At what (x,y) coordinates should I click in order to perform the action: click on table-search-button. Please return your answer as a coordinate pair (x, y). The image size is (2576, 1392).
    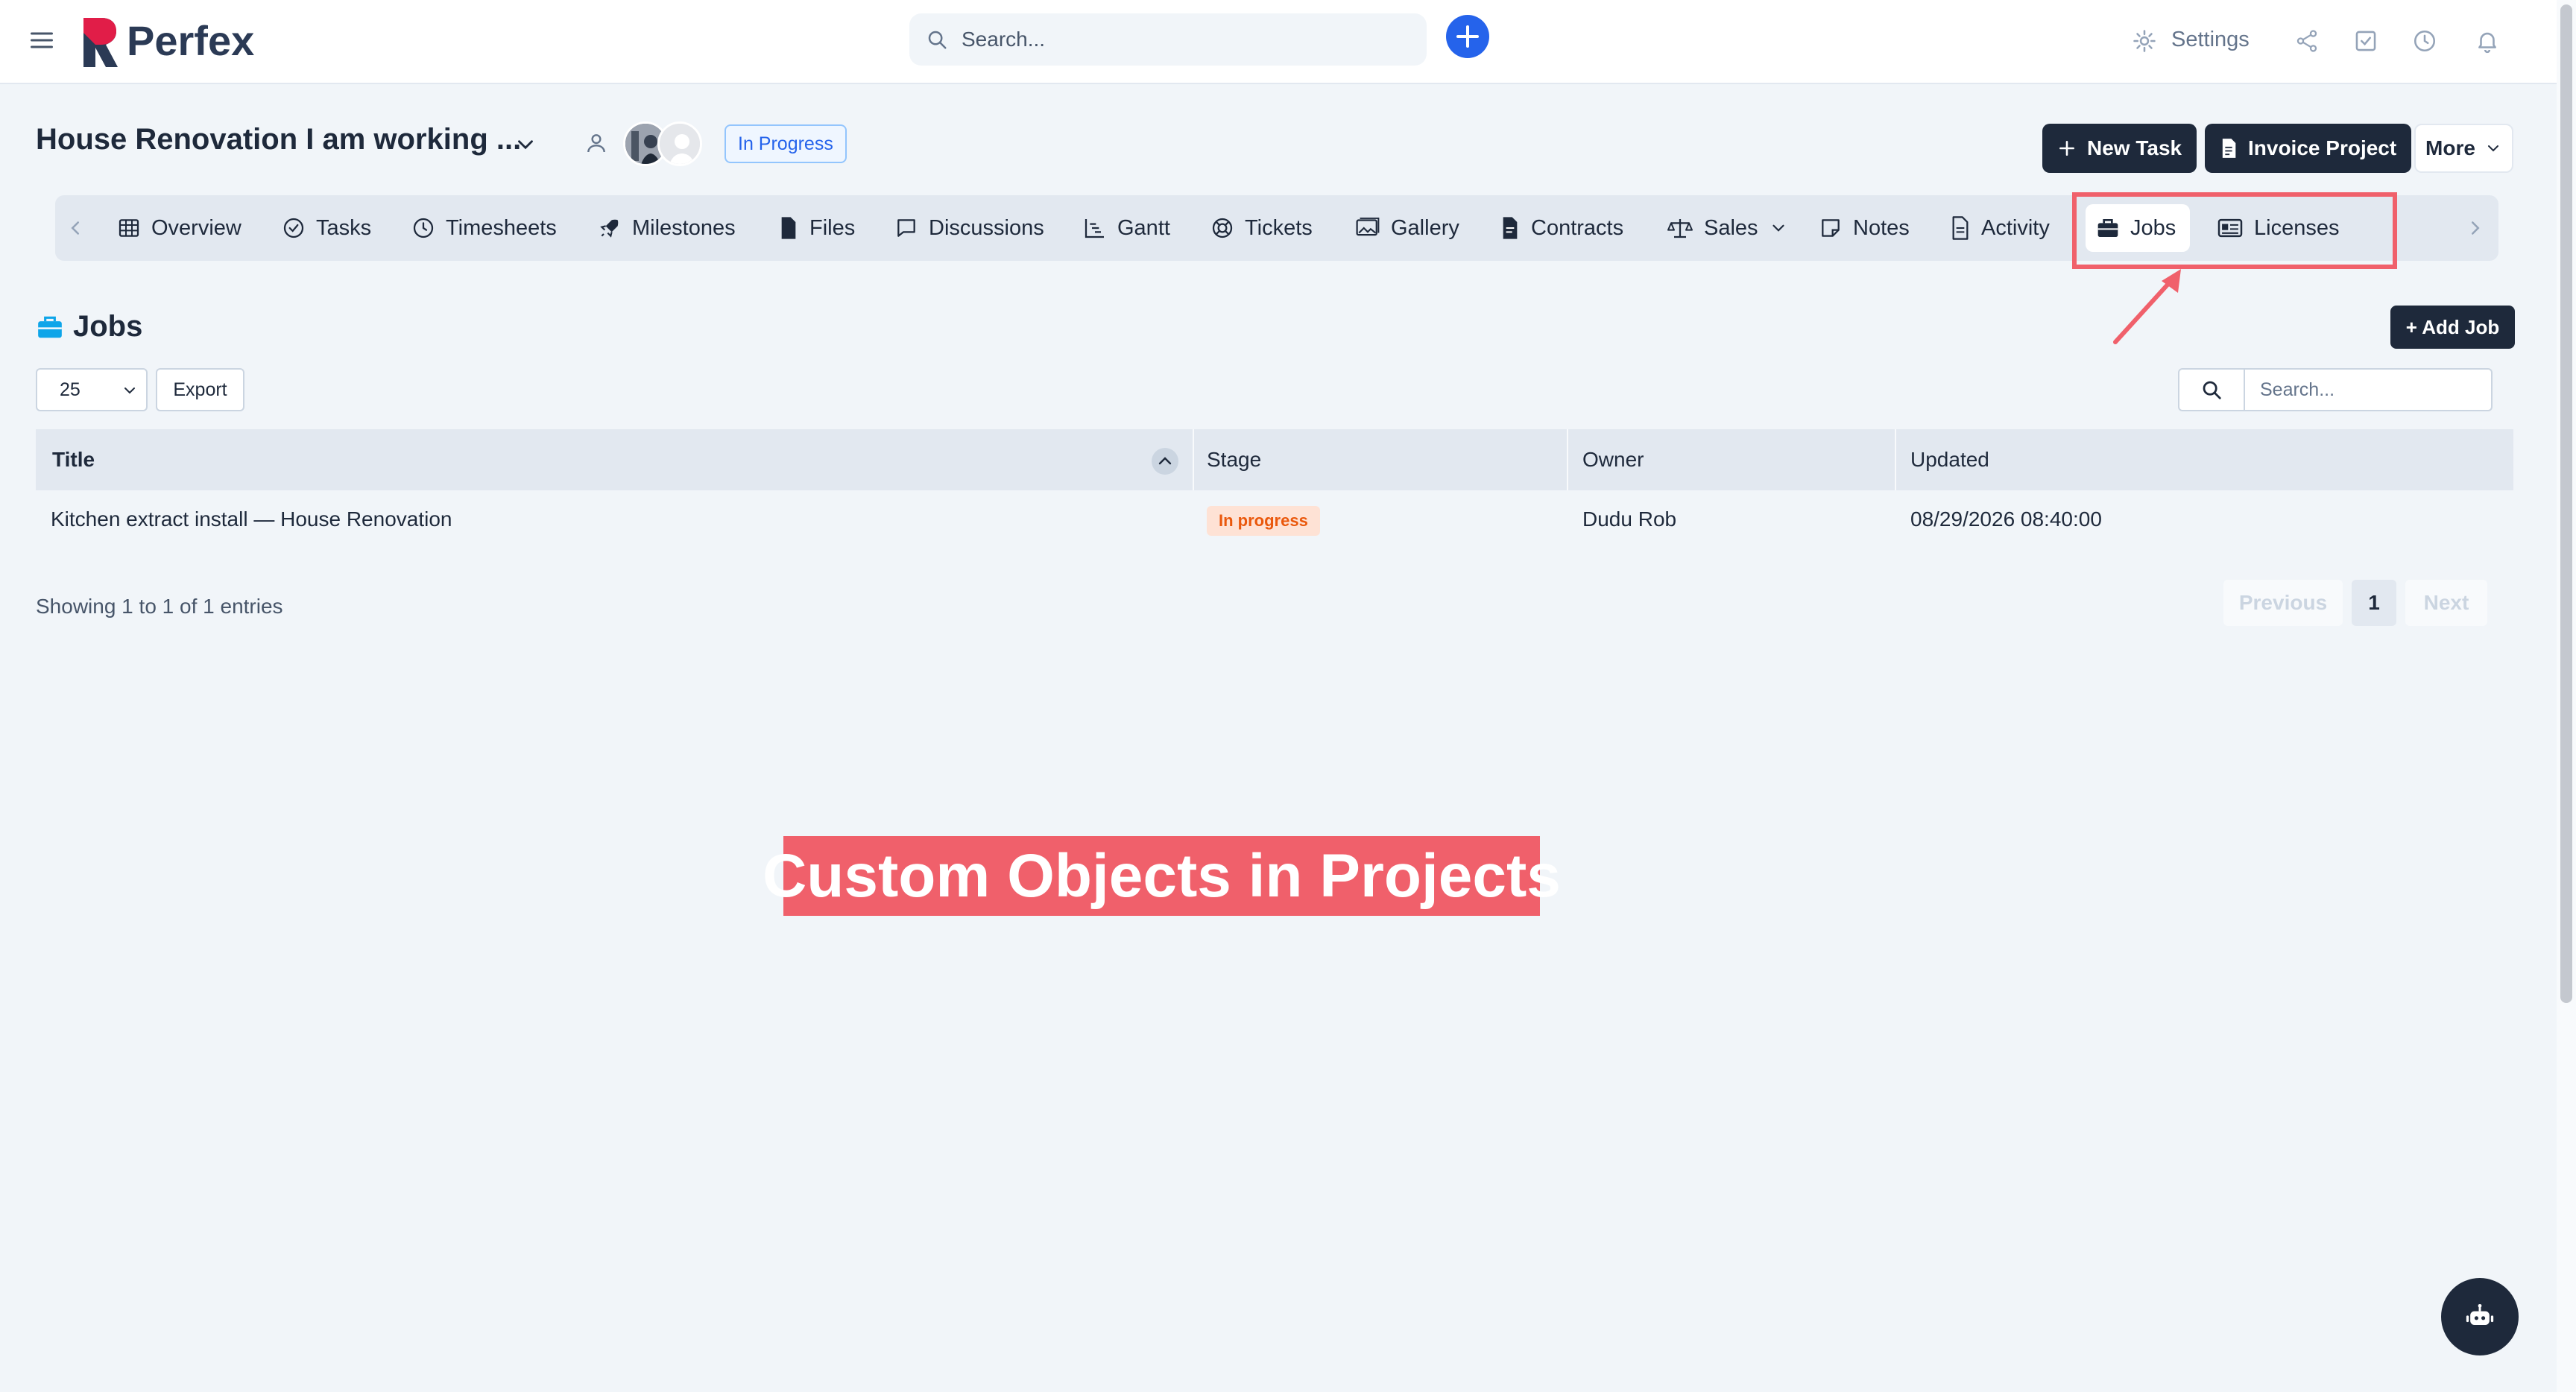
    Looking at the image, I should click on (2211, 389).